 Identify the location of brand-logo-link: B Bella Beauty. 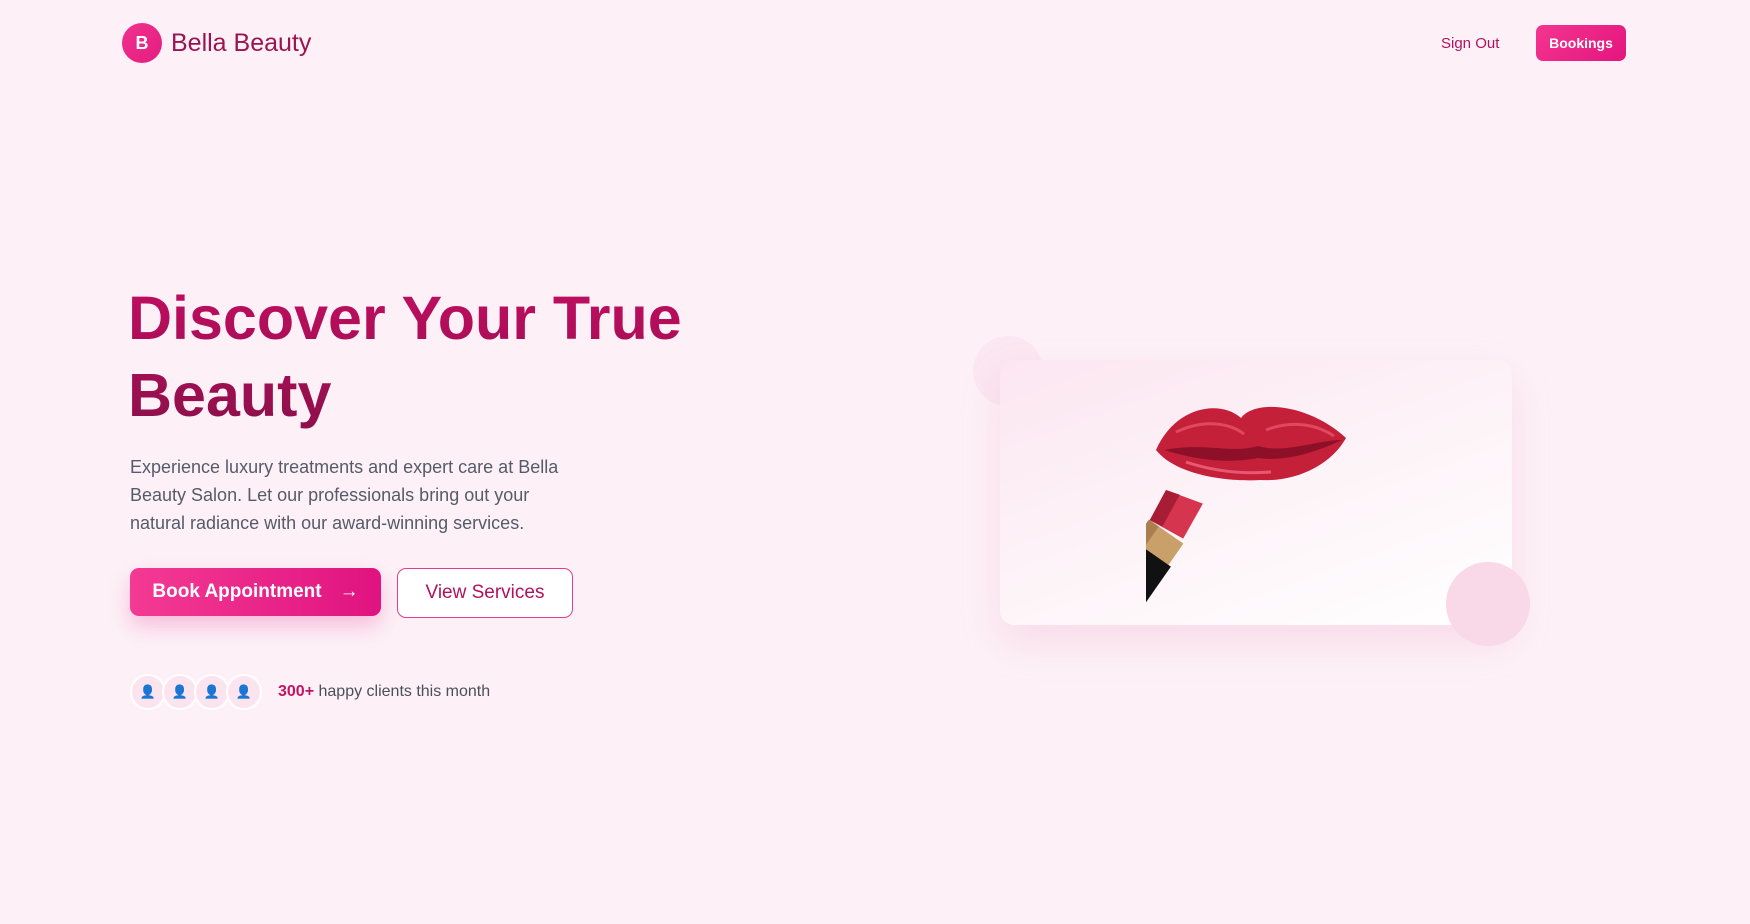
(216, 43).